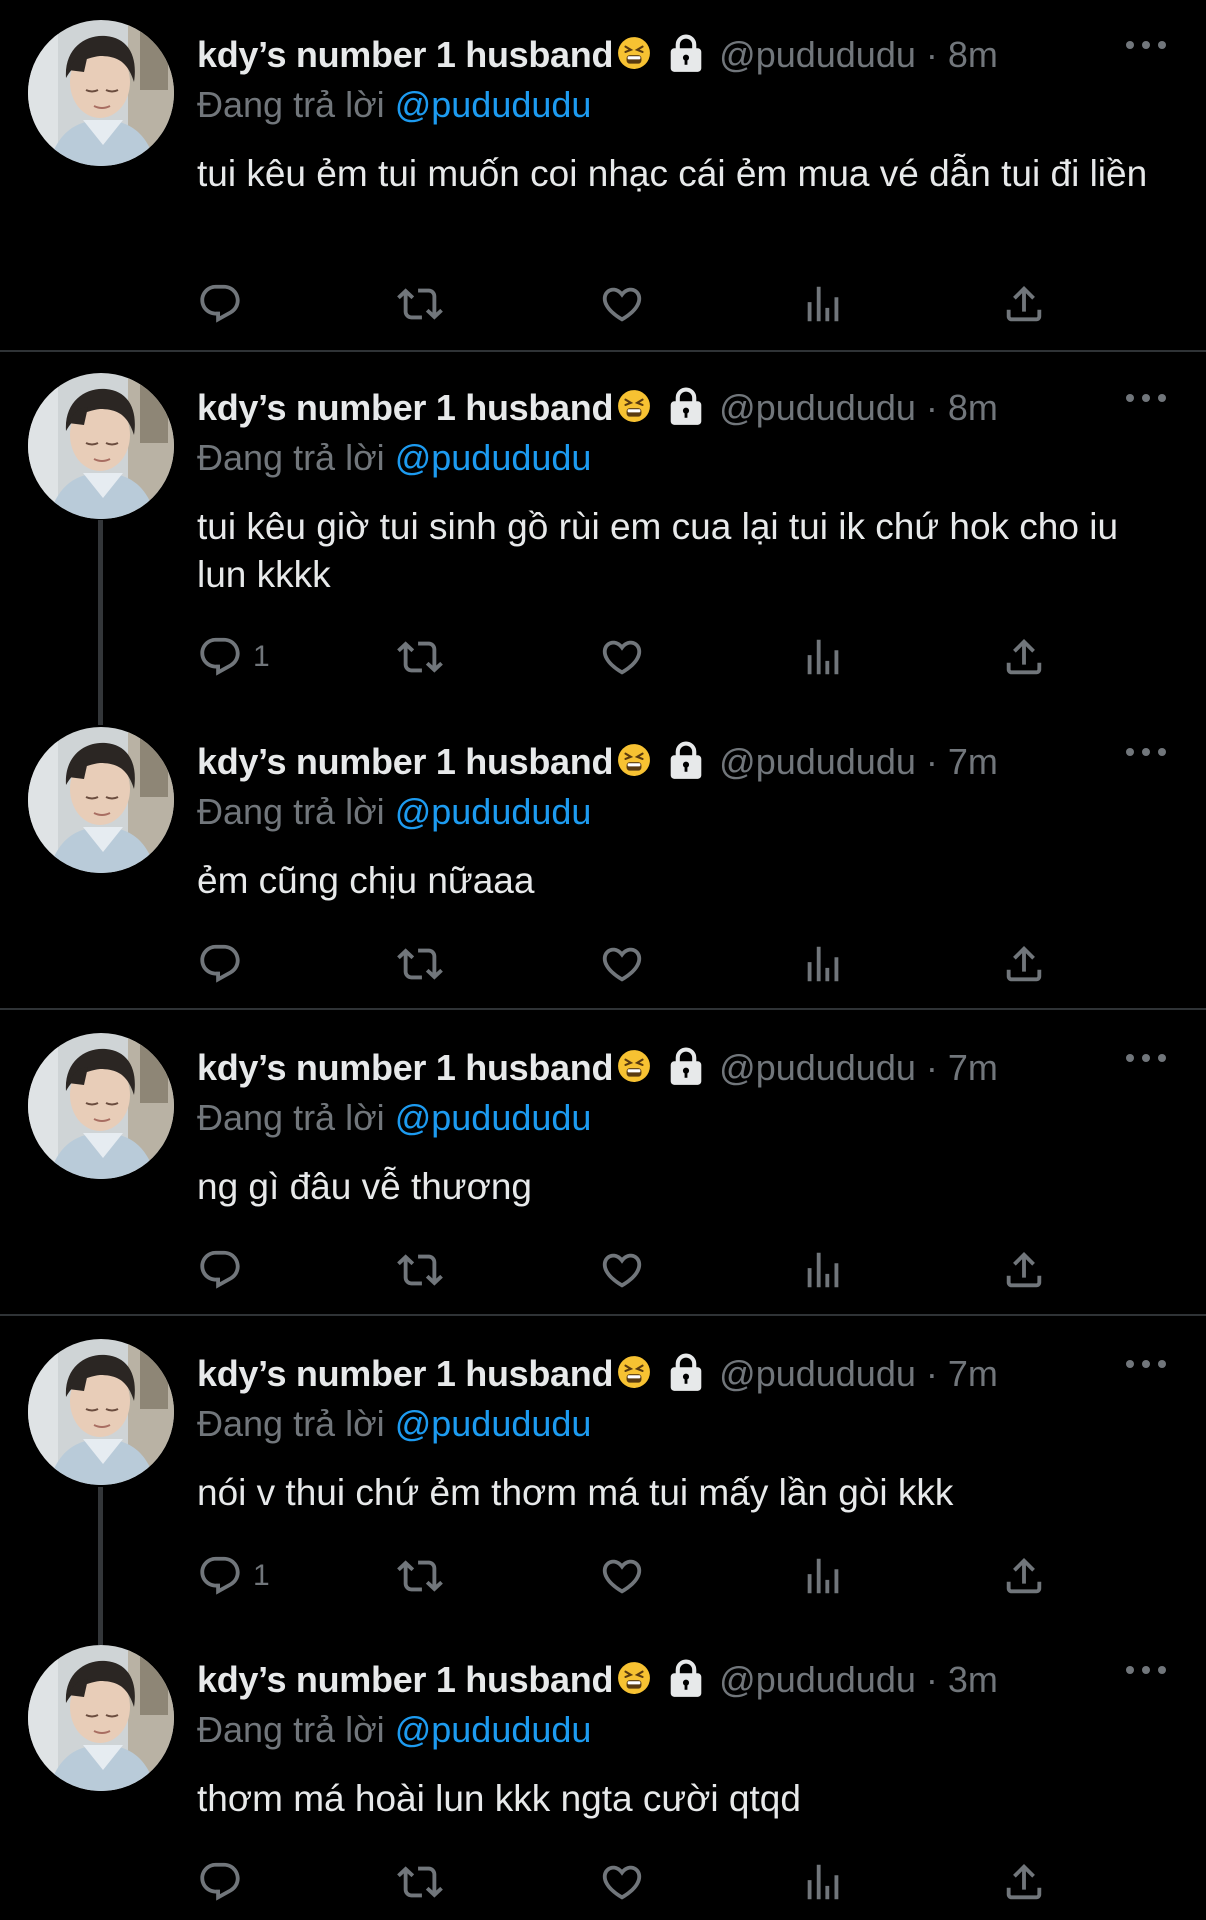  What do you see at coordinates (973, 1680) in the screenshot?
I see `timestamp: 3m` at bounding box center [973, 1680].